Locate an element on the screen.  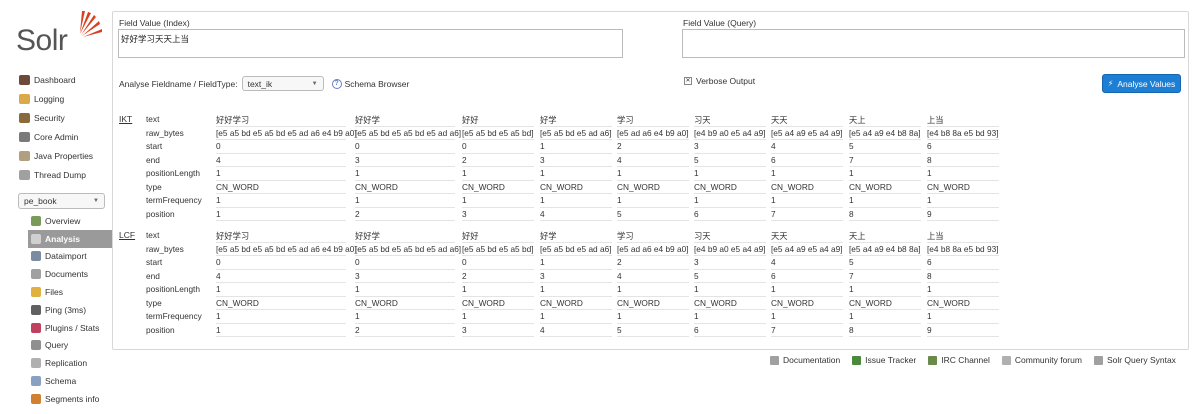
core-nav-item-schema: Schema is located at coordinates (70, 381).